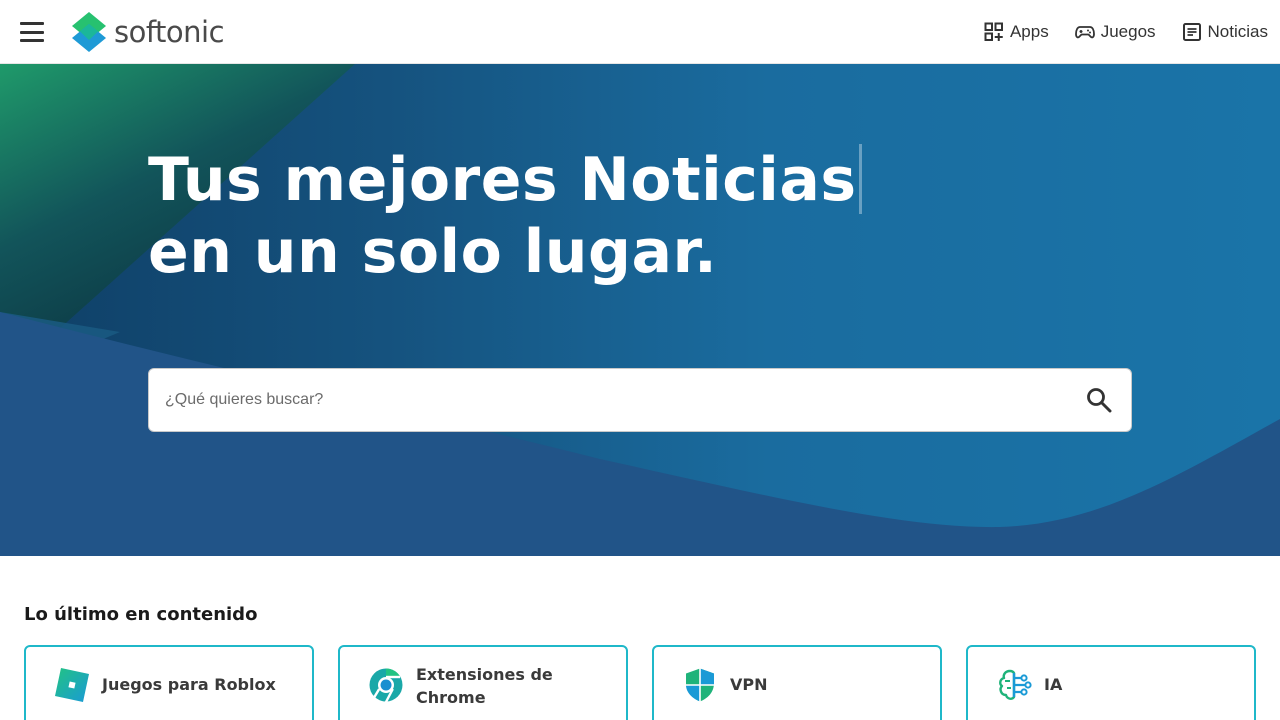 This screenshot has height=720, width=1280. I want to click on card-roblox-label: Juegos para Roblox, so click(189, 684).